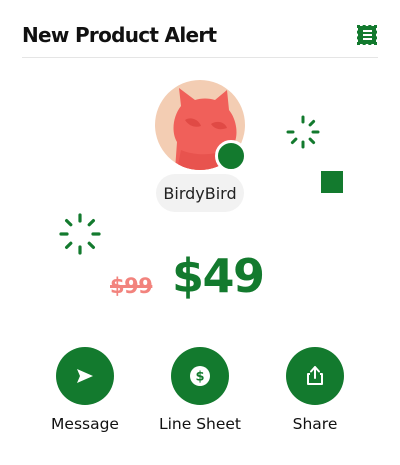  I want to click on line-sheet-label: Line Sheet, so click(200, 424).